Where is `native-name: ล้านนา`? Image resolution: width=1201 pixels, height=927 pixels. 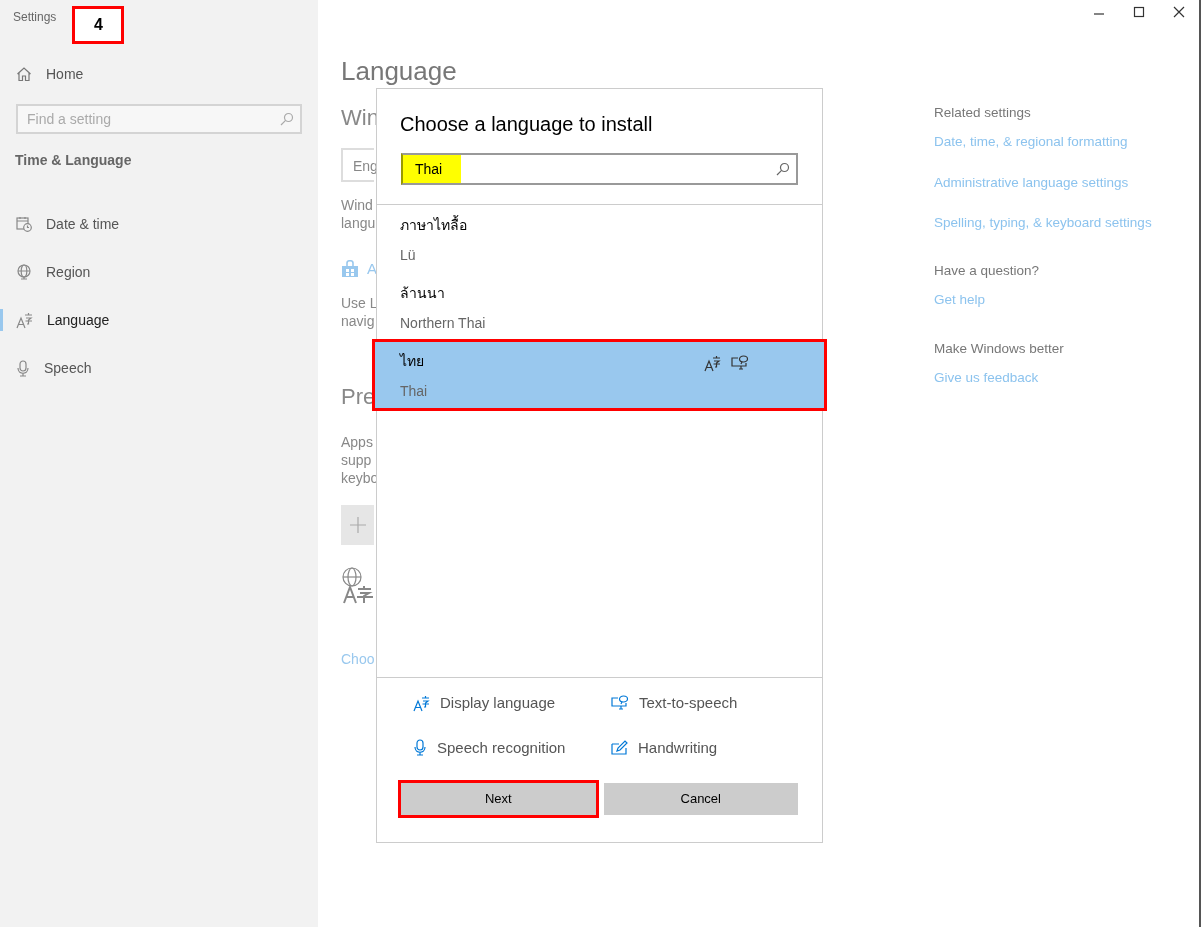
native-name: ล้านนา is located at coordinates (423, 293).